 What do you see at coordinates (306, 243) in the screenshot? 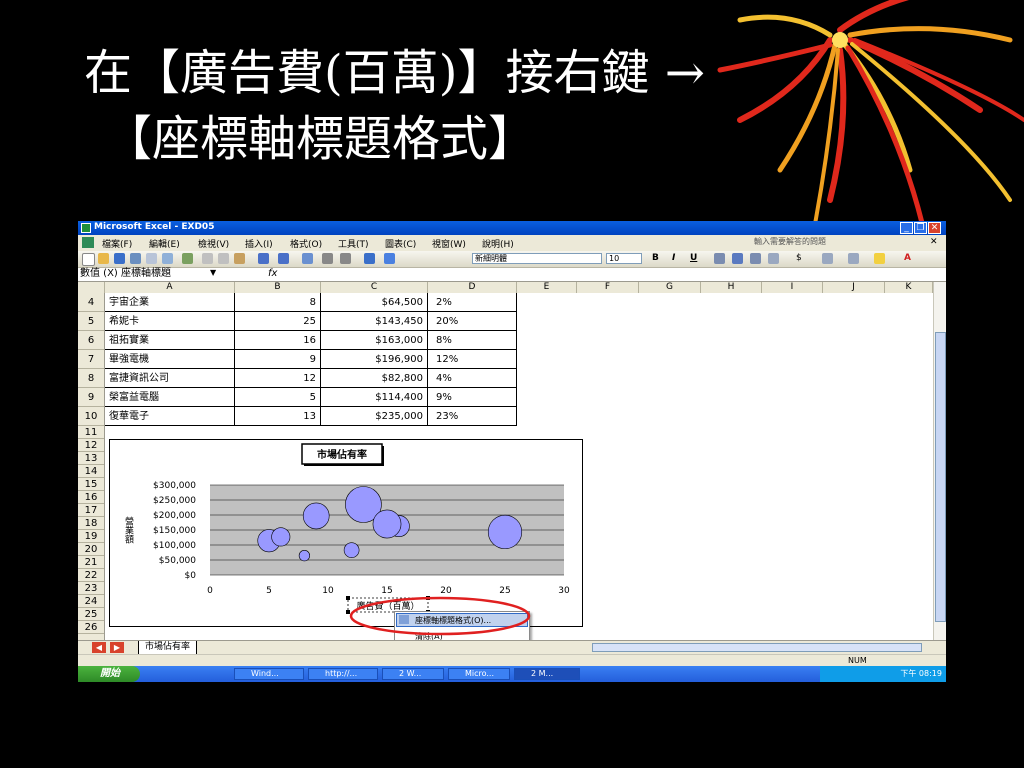
I see `menu-format: 格式(O)` at bounding box center [306, 243].